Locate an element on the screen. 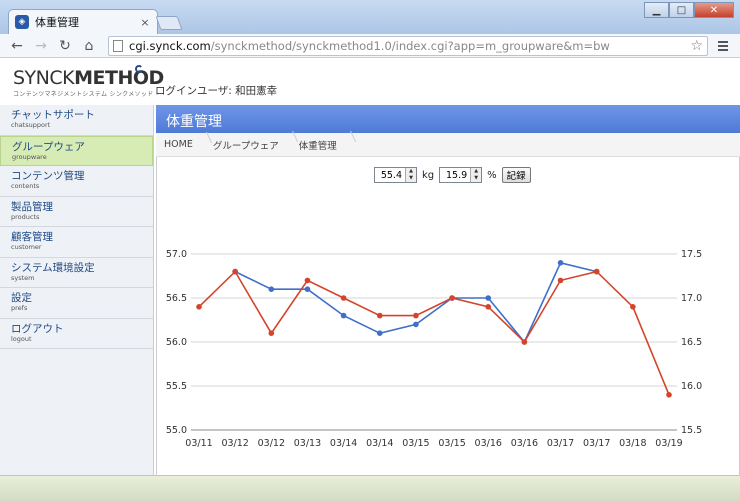 The height and width of the screenshot is (501, 740). fat-stepper: ▲▼ is located at coordinates (461, 175).